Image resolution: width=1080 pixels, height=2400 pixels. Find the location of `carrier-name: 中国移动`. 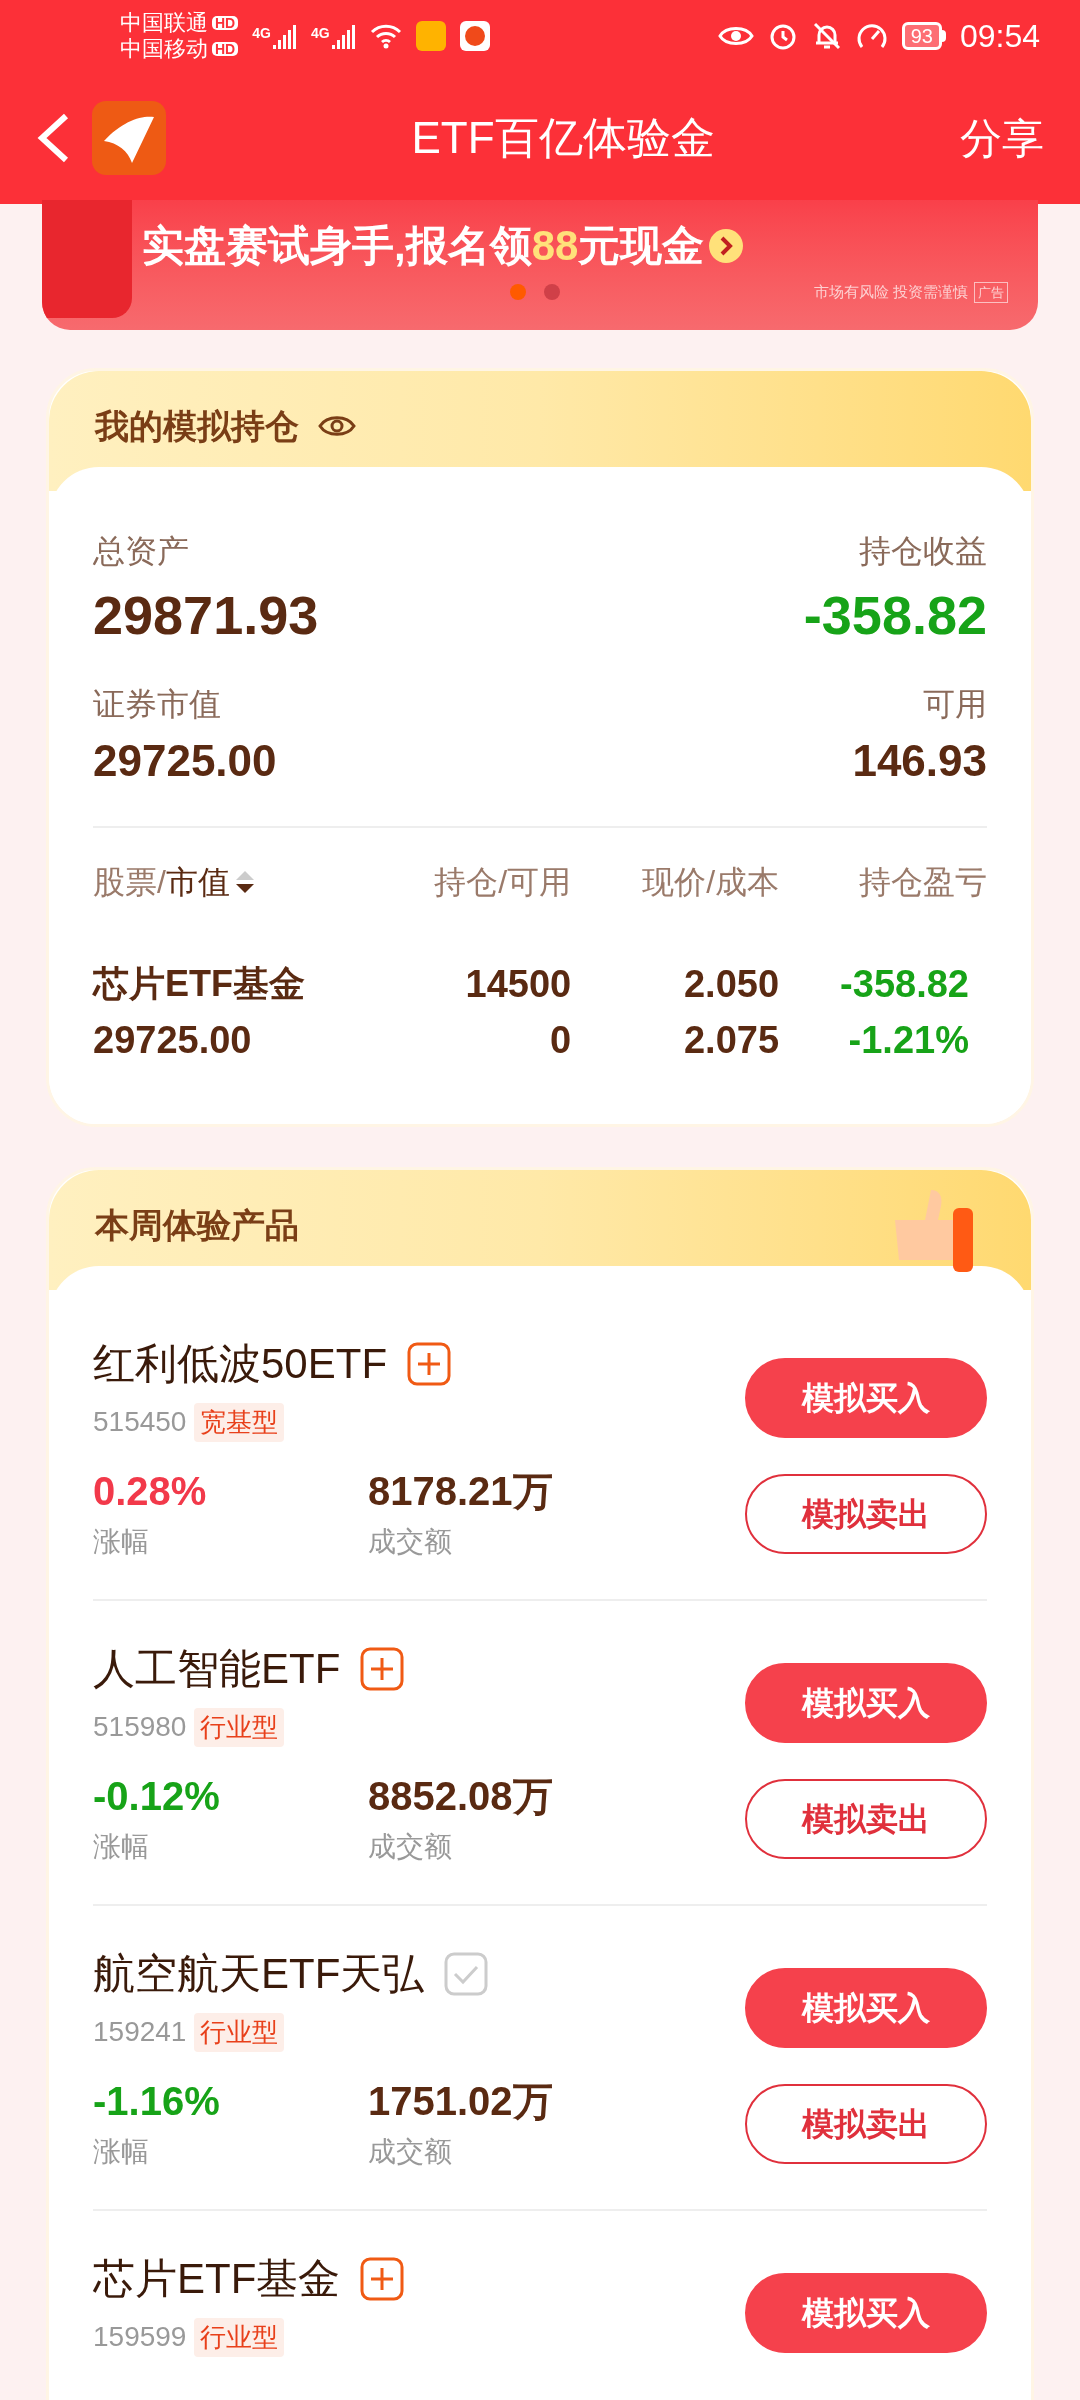

carrier-name: 中国移动 is located at coordinates (164, 49).